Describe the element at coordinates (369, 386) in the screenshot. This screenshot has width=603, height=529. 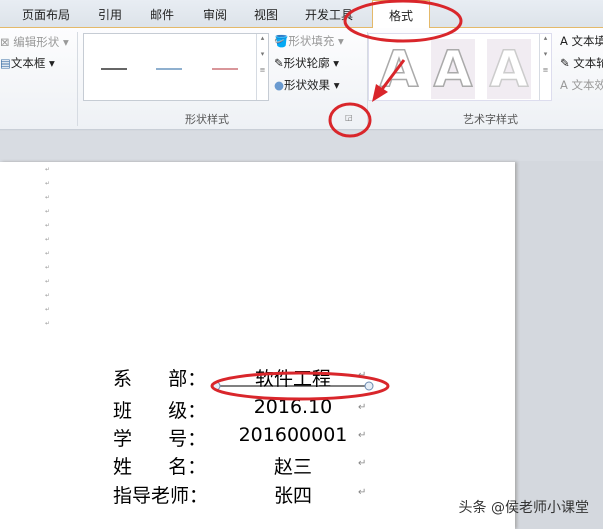
I see `line-handle-end` at that location.